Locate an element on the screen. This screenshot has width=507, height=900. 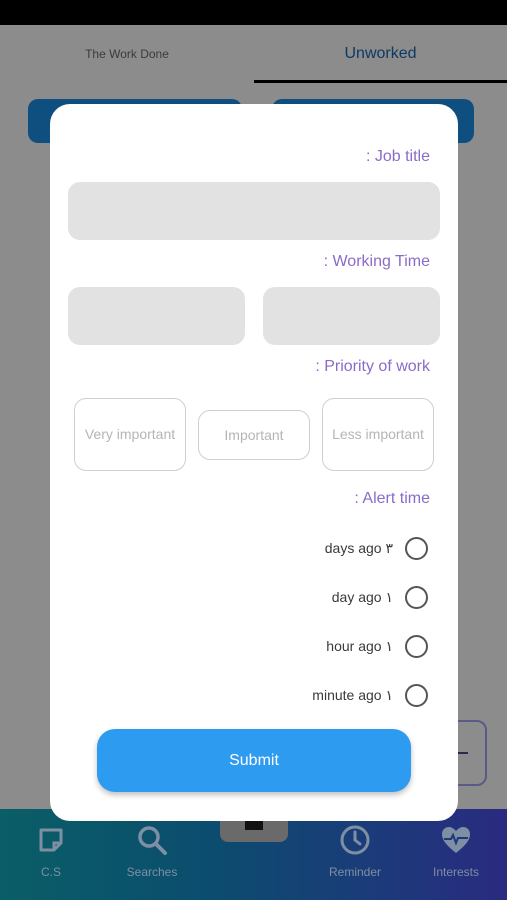
alert-option-hour: hour ago ١ is located at coordinates (377, 646).